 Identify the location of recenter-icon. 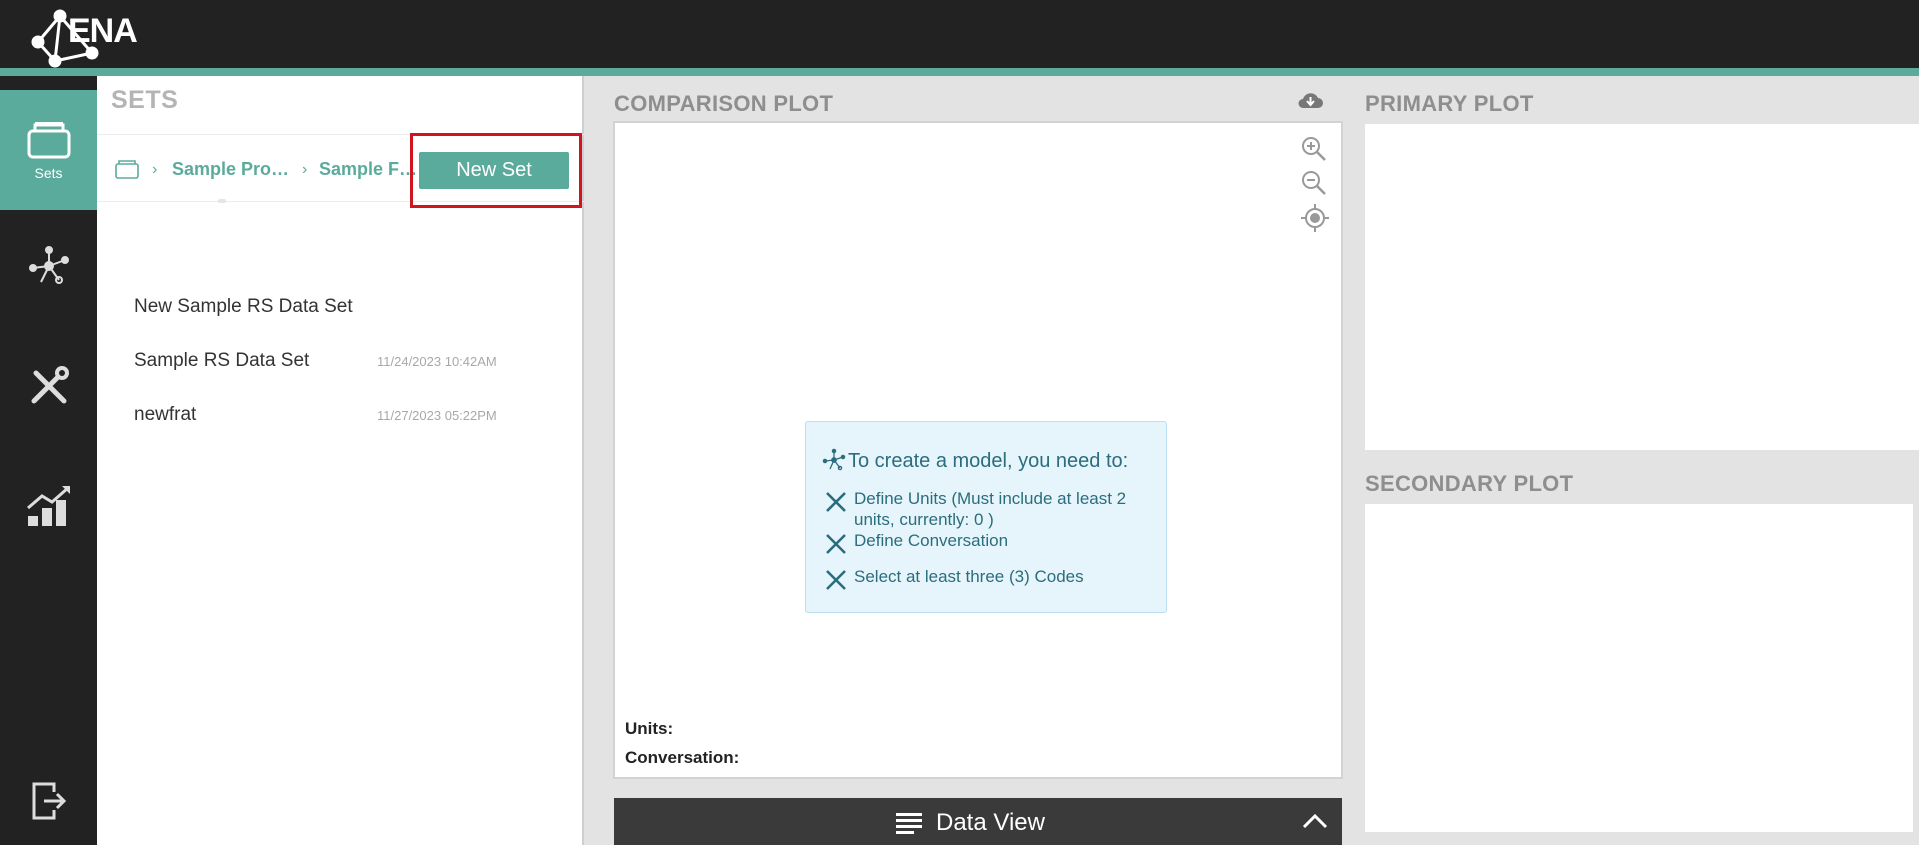
(1315, 218).